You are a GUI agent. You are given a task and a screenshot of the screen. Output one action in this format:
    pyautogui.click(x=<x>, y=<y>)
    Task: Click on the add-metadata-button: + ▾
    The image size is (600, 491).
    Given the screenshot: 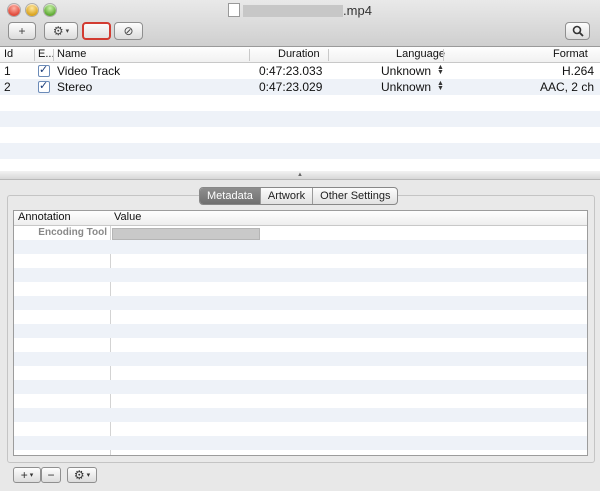 What is the action you would take?
    pyautogui.click(x=27, y=475)
    